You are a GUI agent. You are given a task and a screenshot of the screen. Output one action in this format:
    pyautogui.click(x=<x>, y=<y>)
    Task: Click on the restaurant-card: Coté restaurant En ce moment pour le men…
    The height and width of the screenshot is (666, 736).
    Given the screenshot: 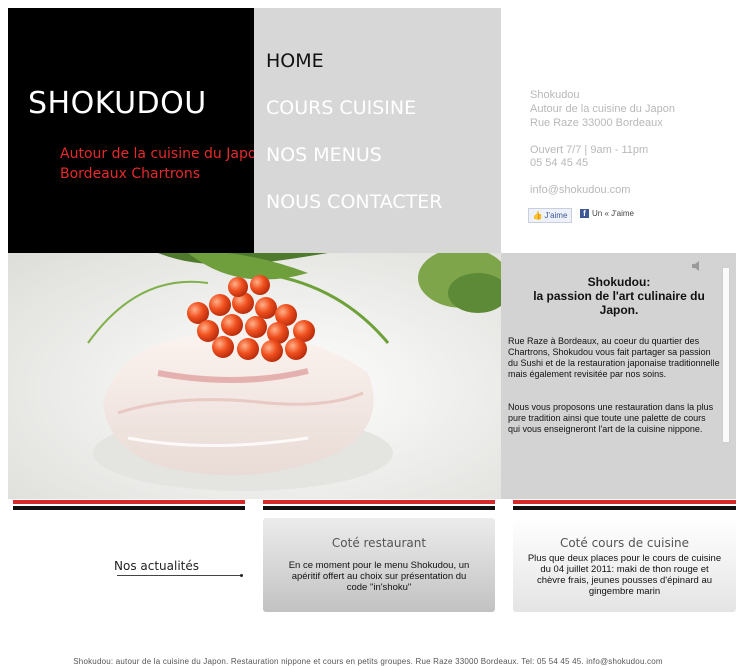 What is the action you would take?
    pyautogui.click(x=379, y=565)
    